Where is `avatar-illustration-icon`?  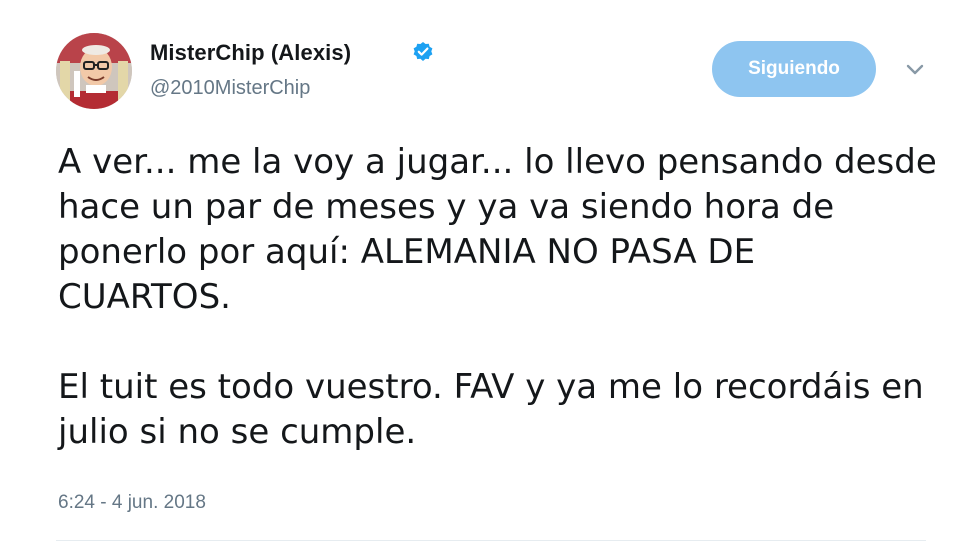
avatar-illustration-icon is located at coordinates (94, 71).